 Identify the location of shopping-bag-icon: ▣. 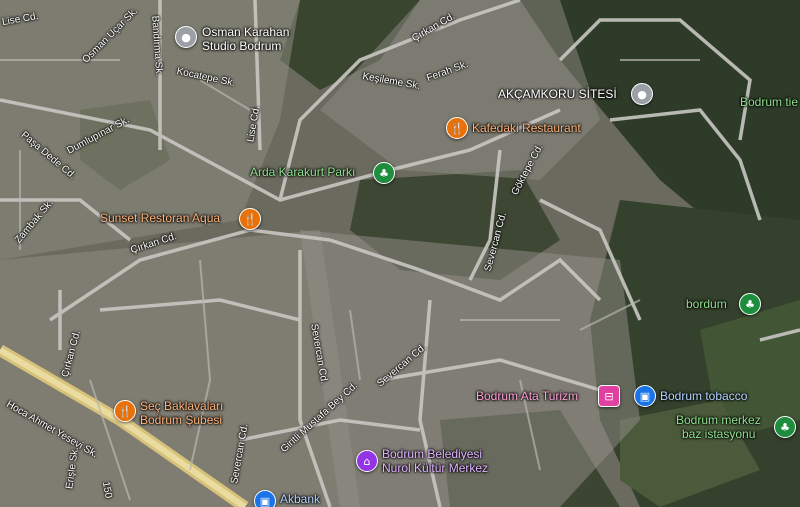
(645, 396).